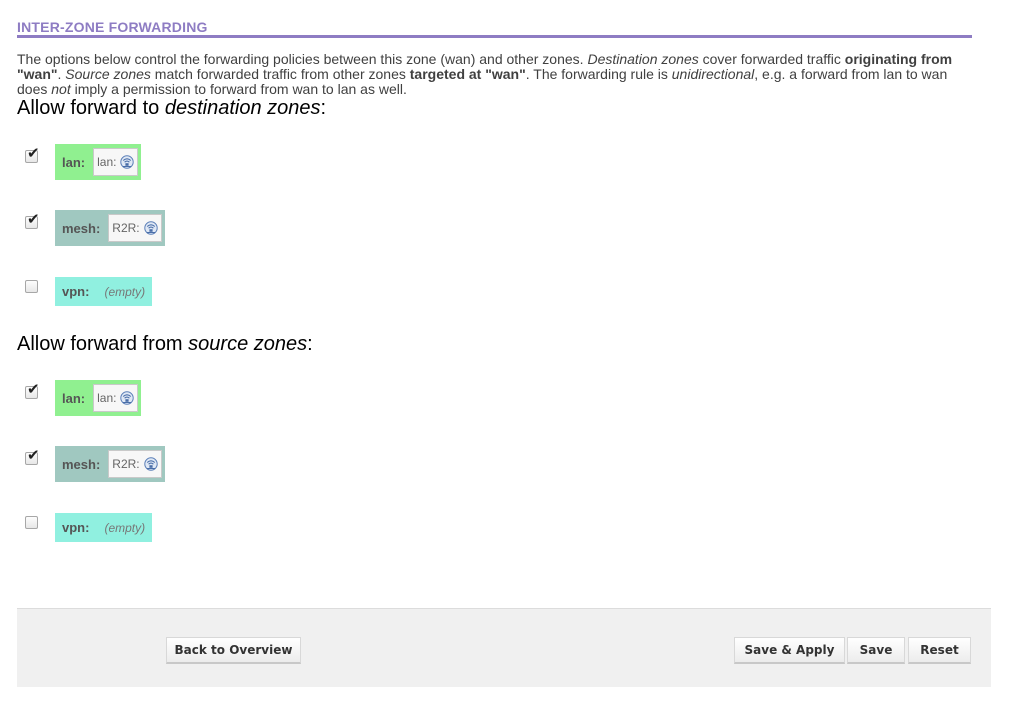 The width and height of the screenshot is (1014, 706). I want to click on desc-text: Destination zones, so click(643, 59).